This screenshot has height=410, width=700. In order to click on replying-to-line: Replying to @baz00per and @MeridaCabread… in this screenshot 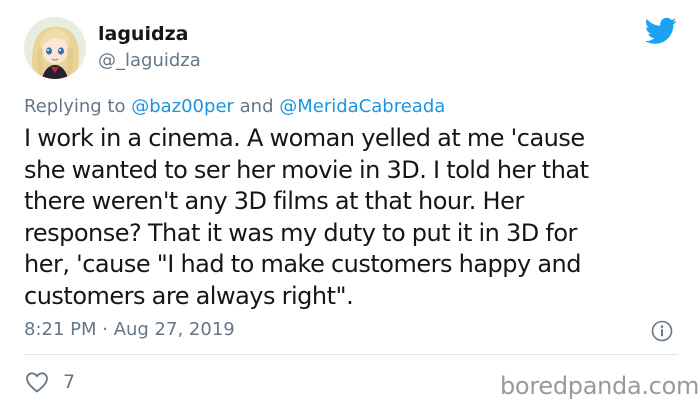, I will do `click(234, 107)`.